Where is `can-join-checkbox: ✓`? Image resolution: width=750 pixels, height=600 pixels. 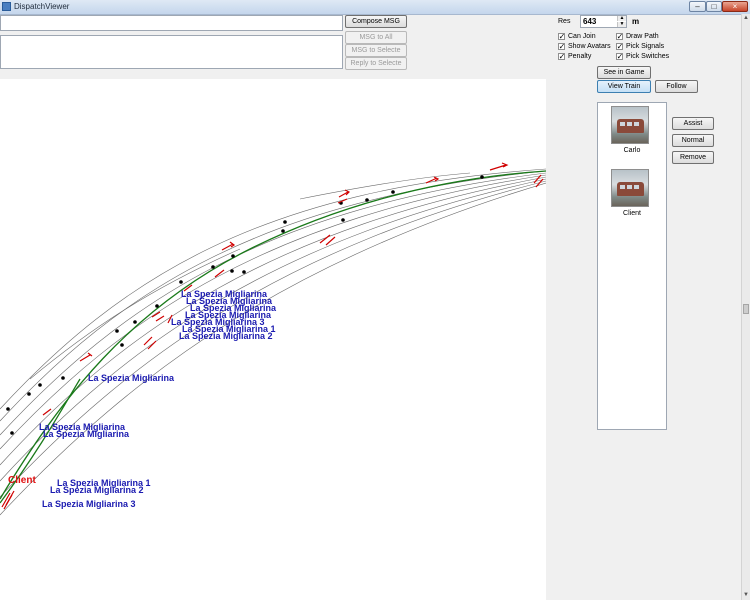
can-join-checkbox: ✓ is located at coordinates (561, 36).